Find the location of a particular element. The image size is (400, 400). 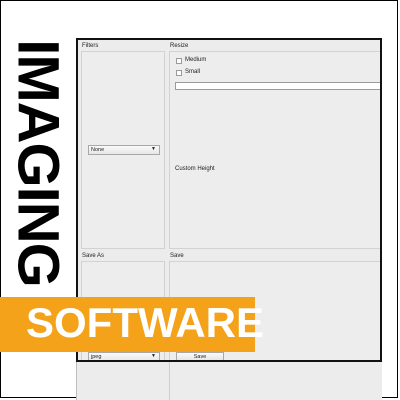

small-checkbox is located at coordinates (179, 73).